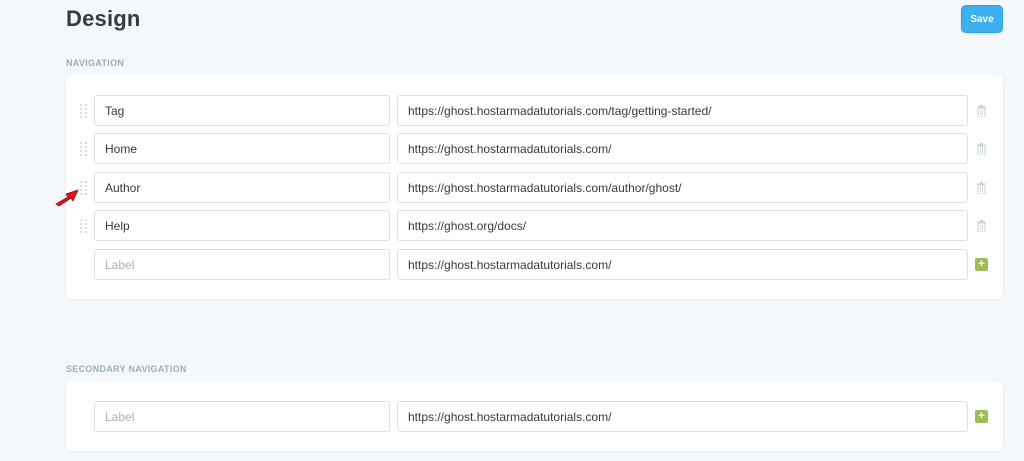 The width and height of the screenshot is (1024, 461). Describe the element at coordinates (95, 63) in the screenshot. I see `navigation-section-label: NAVIGATION` at that location.